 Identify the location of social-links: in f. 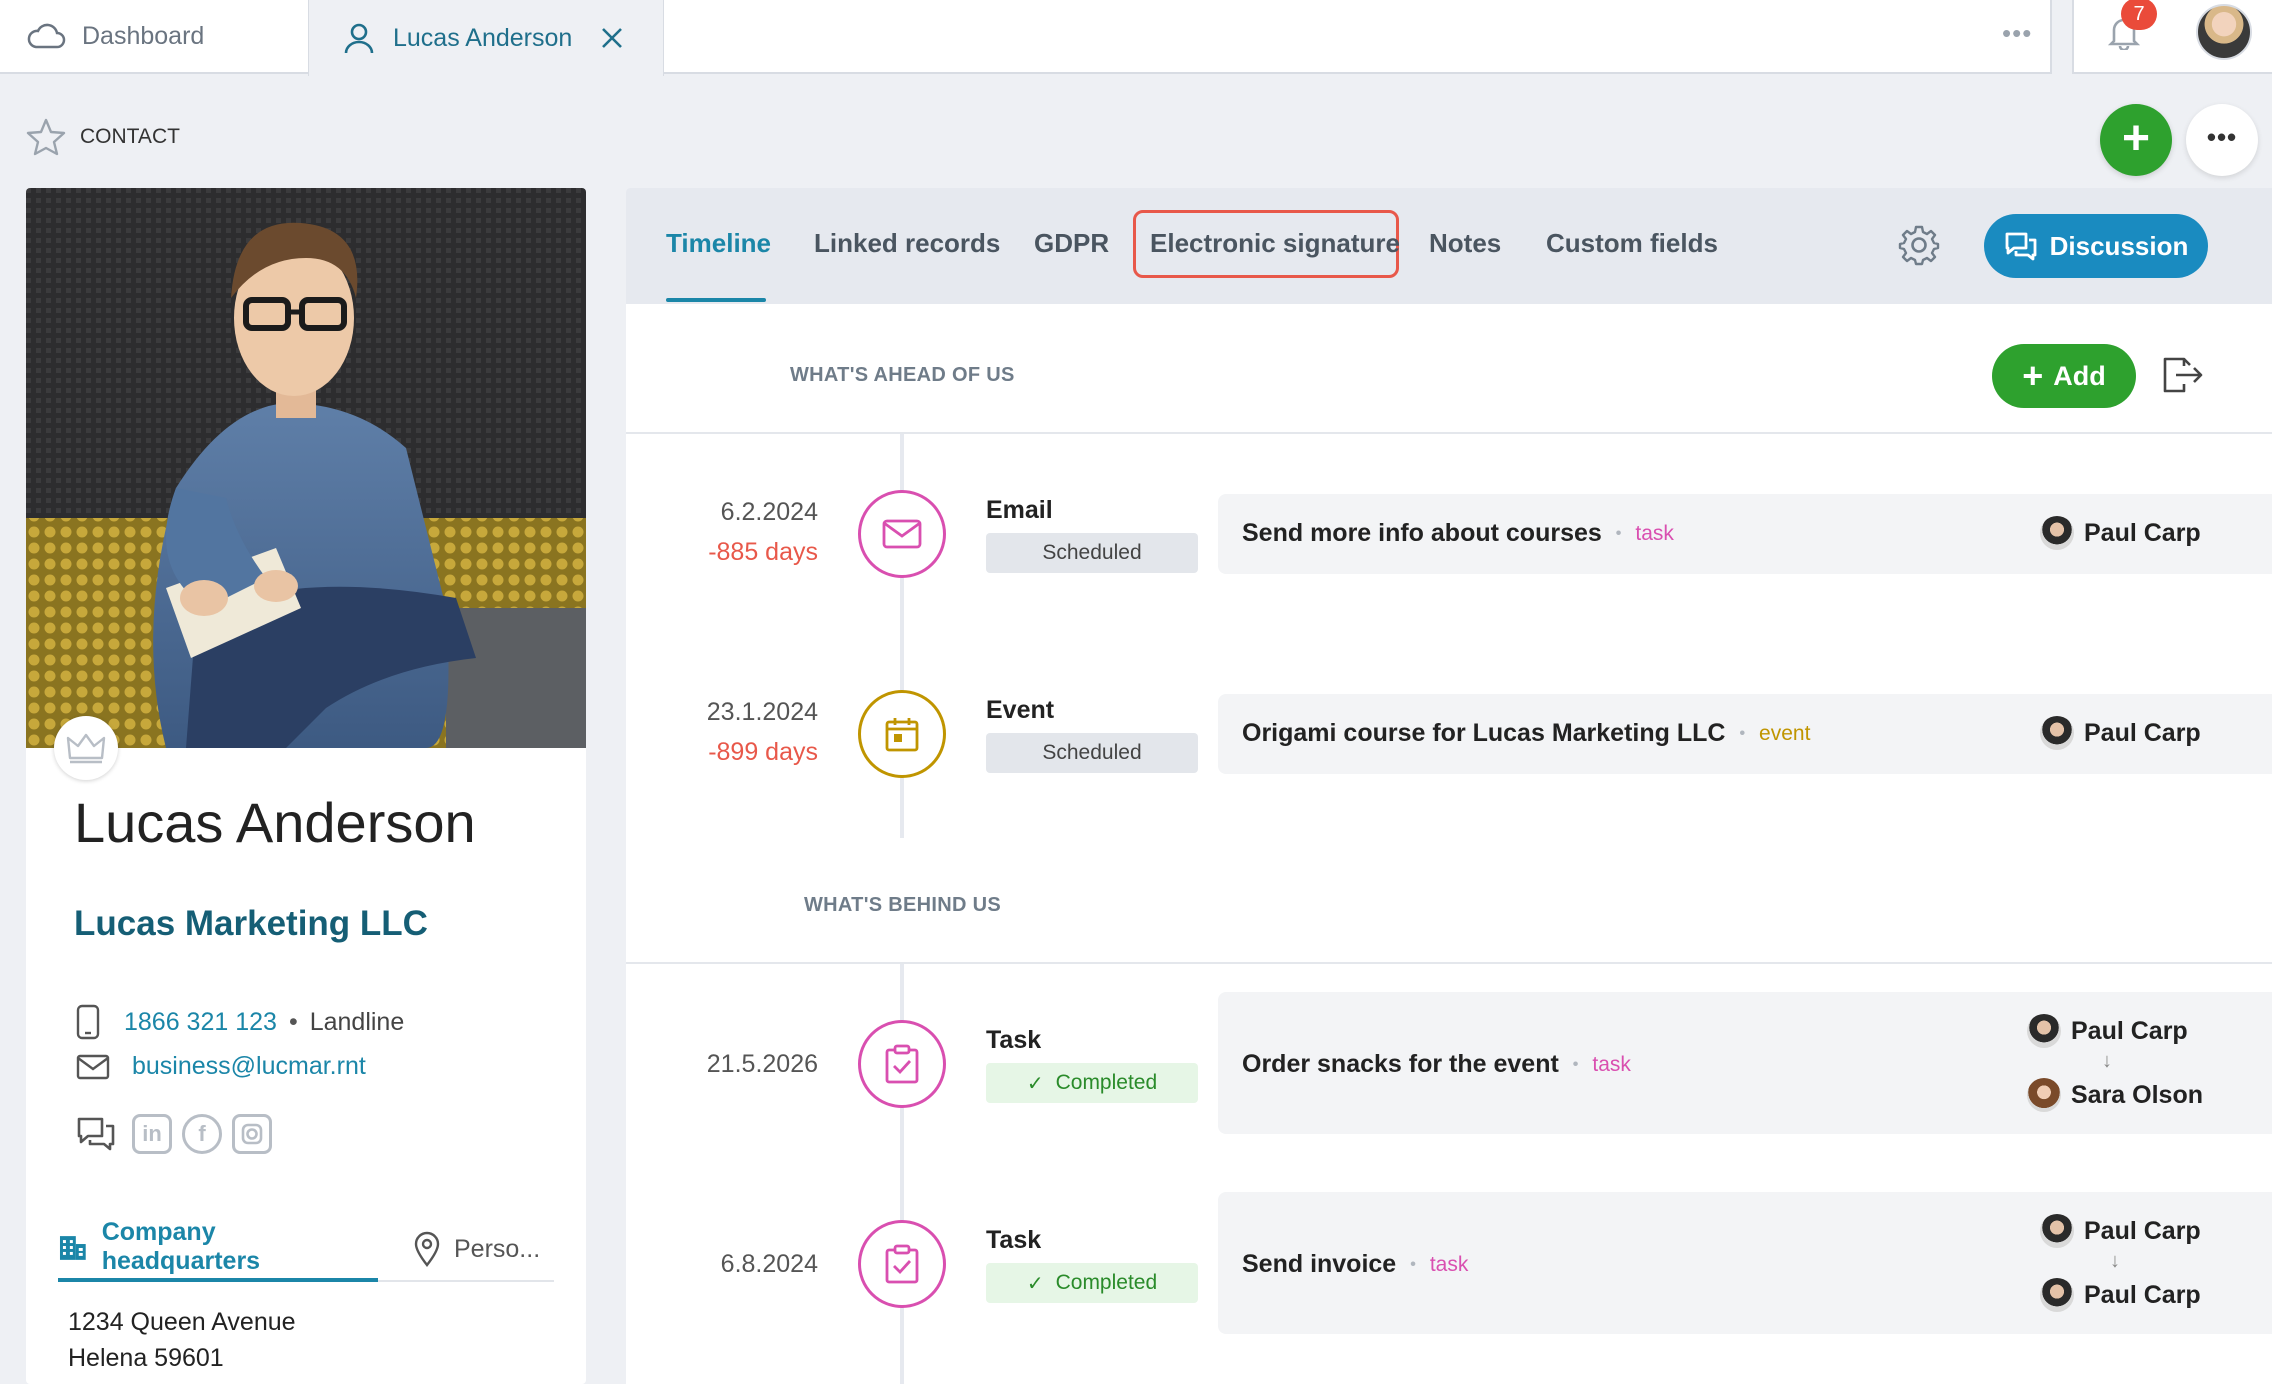
(174, 1134).